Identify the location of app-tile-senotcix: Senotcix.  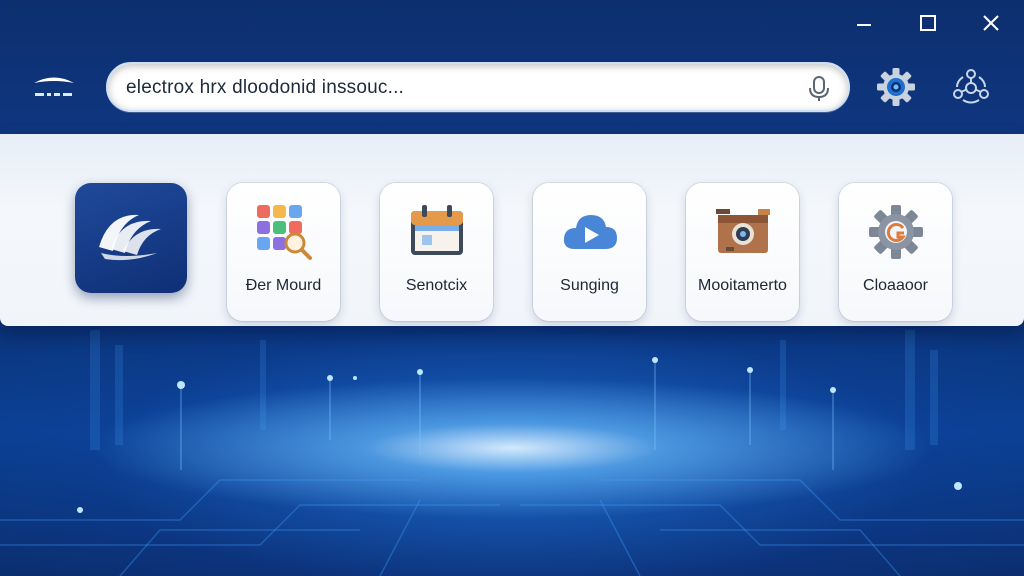
(436, 252).